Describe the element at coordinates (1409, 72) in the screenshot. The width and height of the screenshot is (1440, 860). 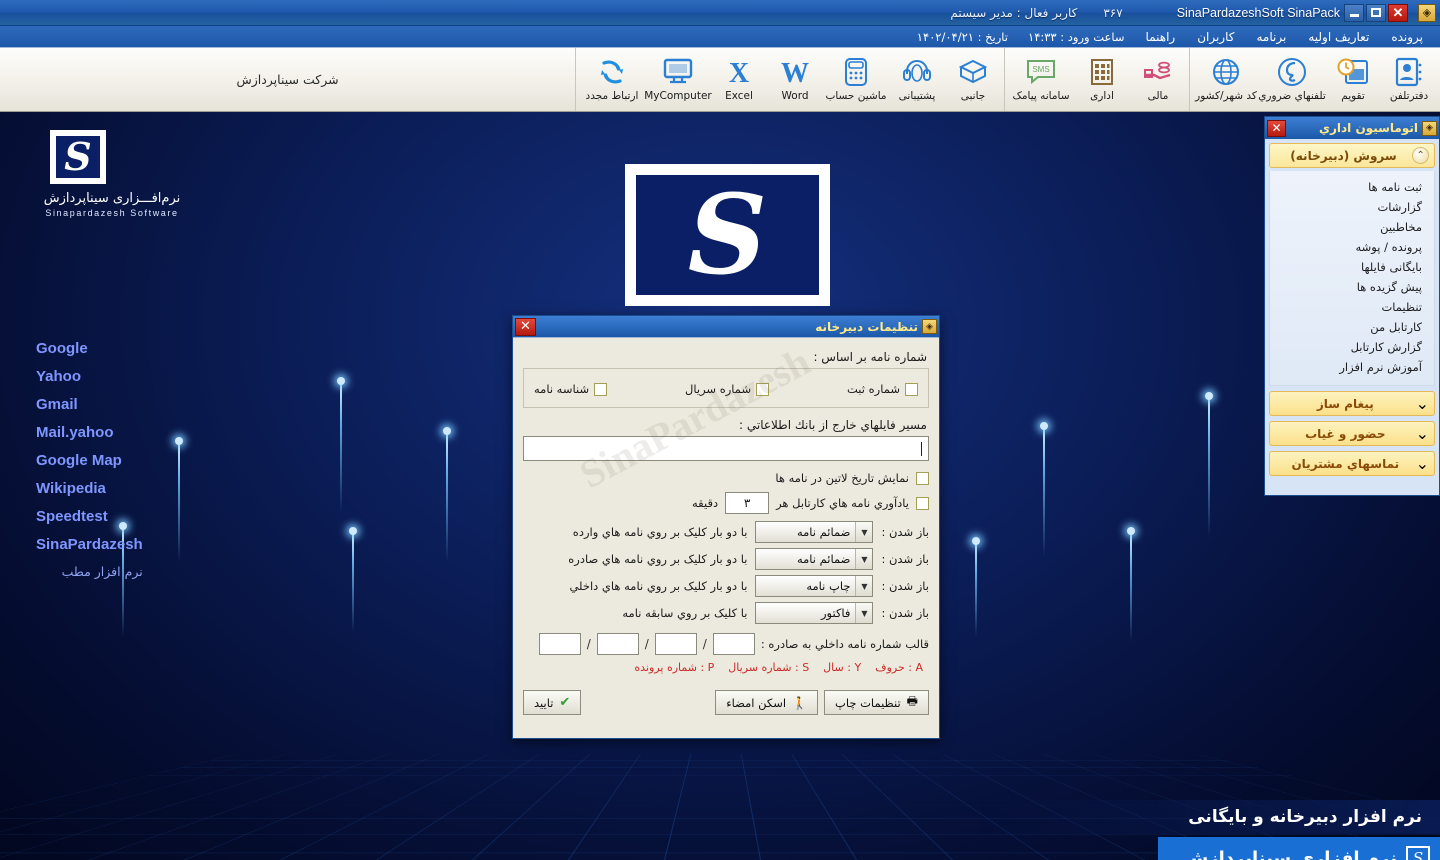
I see `contact-card-icon` at that location.